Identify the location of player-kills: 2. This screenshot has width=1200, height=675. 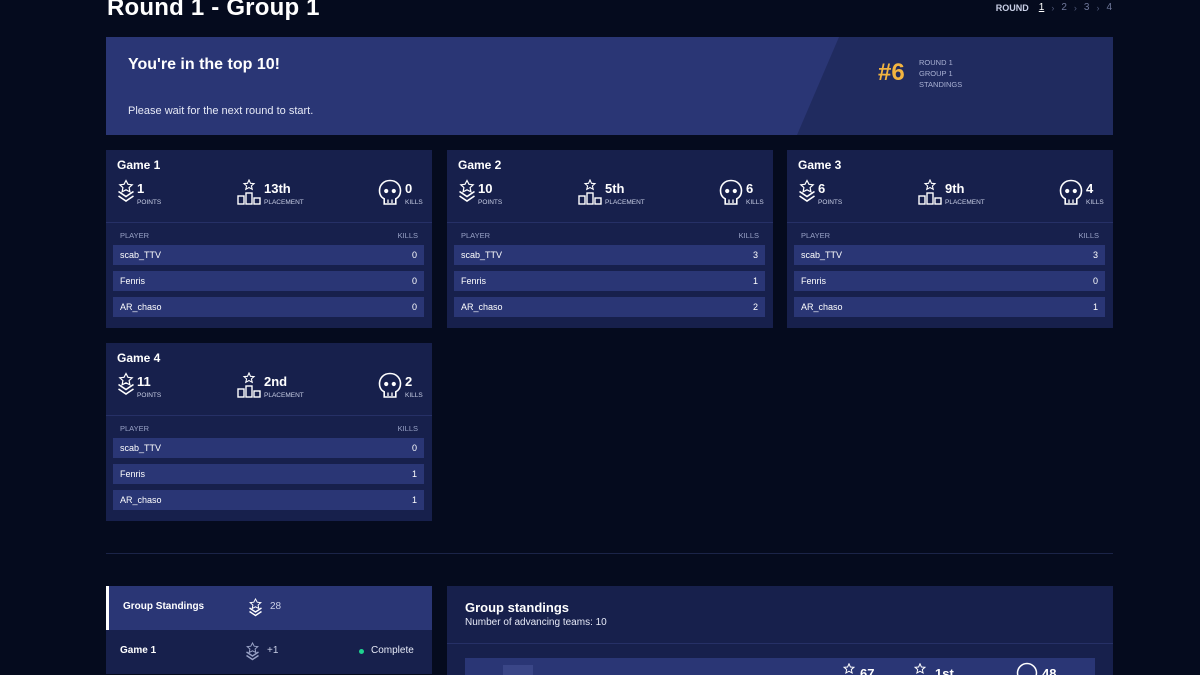
(755, 307).